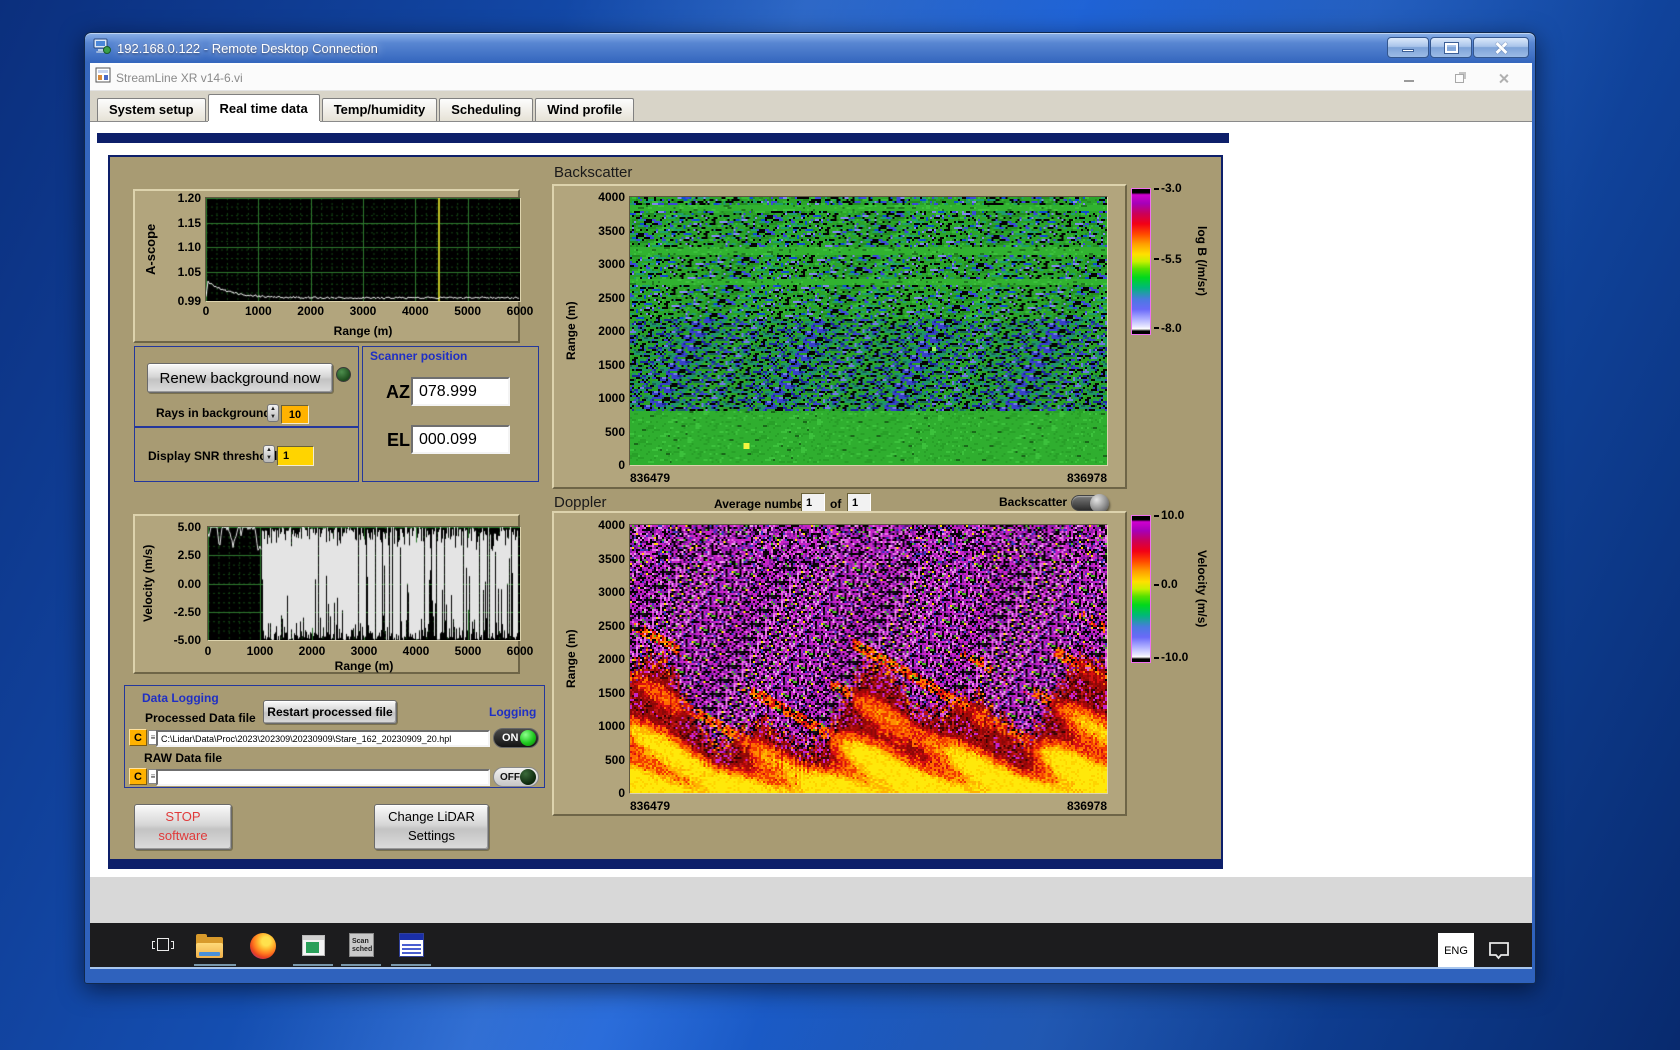 This screenshot has height=1050, width=1680. What do you see at coordinates (240, 378) in the screenshot?
I see `renew-background-button: Renew background now` at bounding box center [240, 378].